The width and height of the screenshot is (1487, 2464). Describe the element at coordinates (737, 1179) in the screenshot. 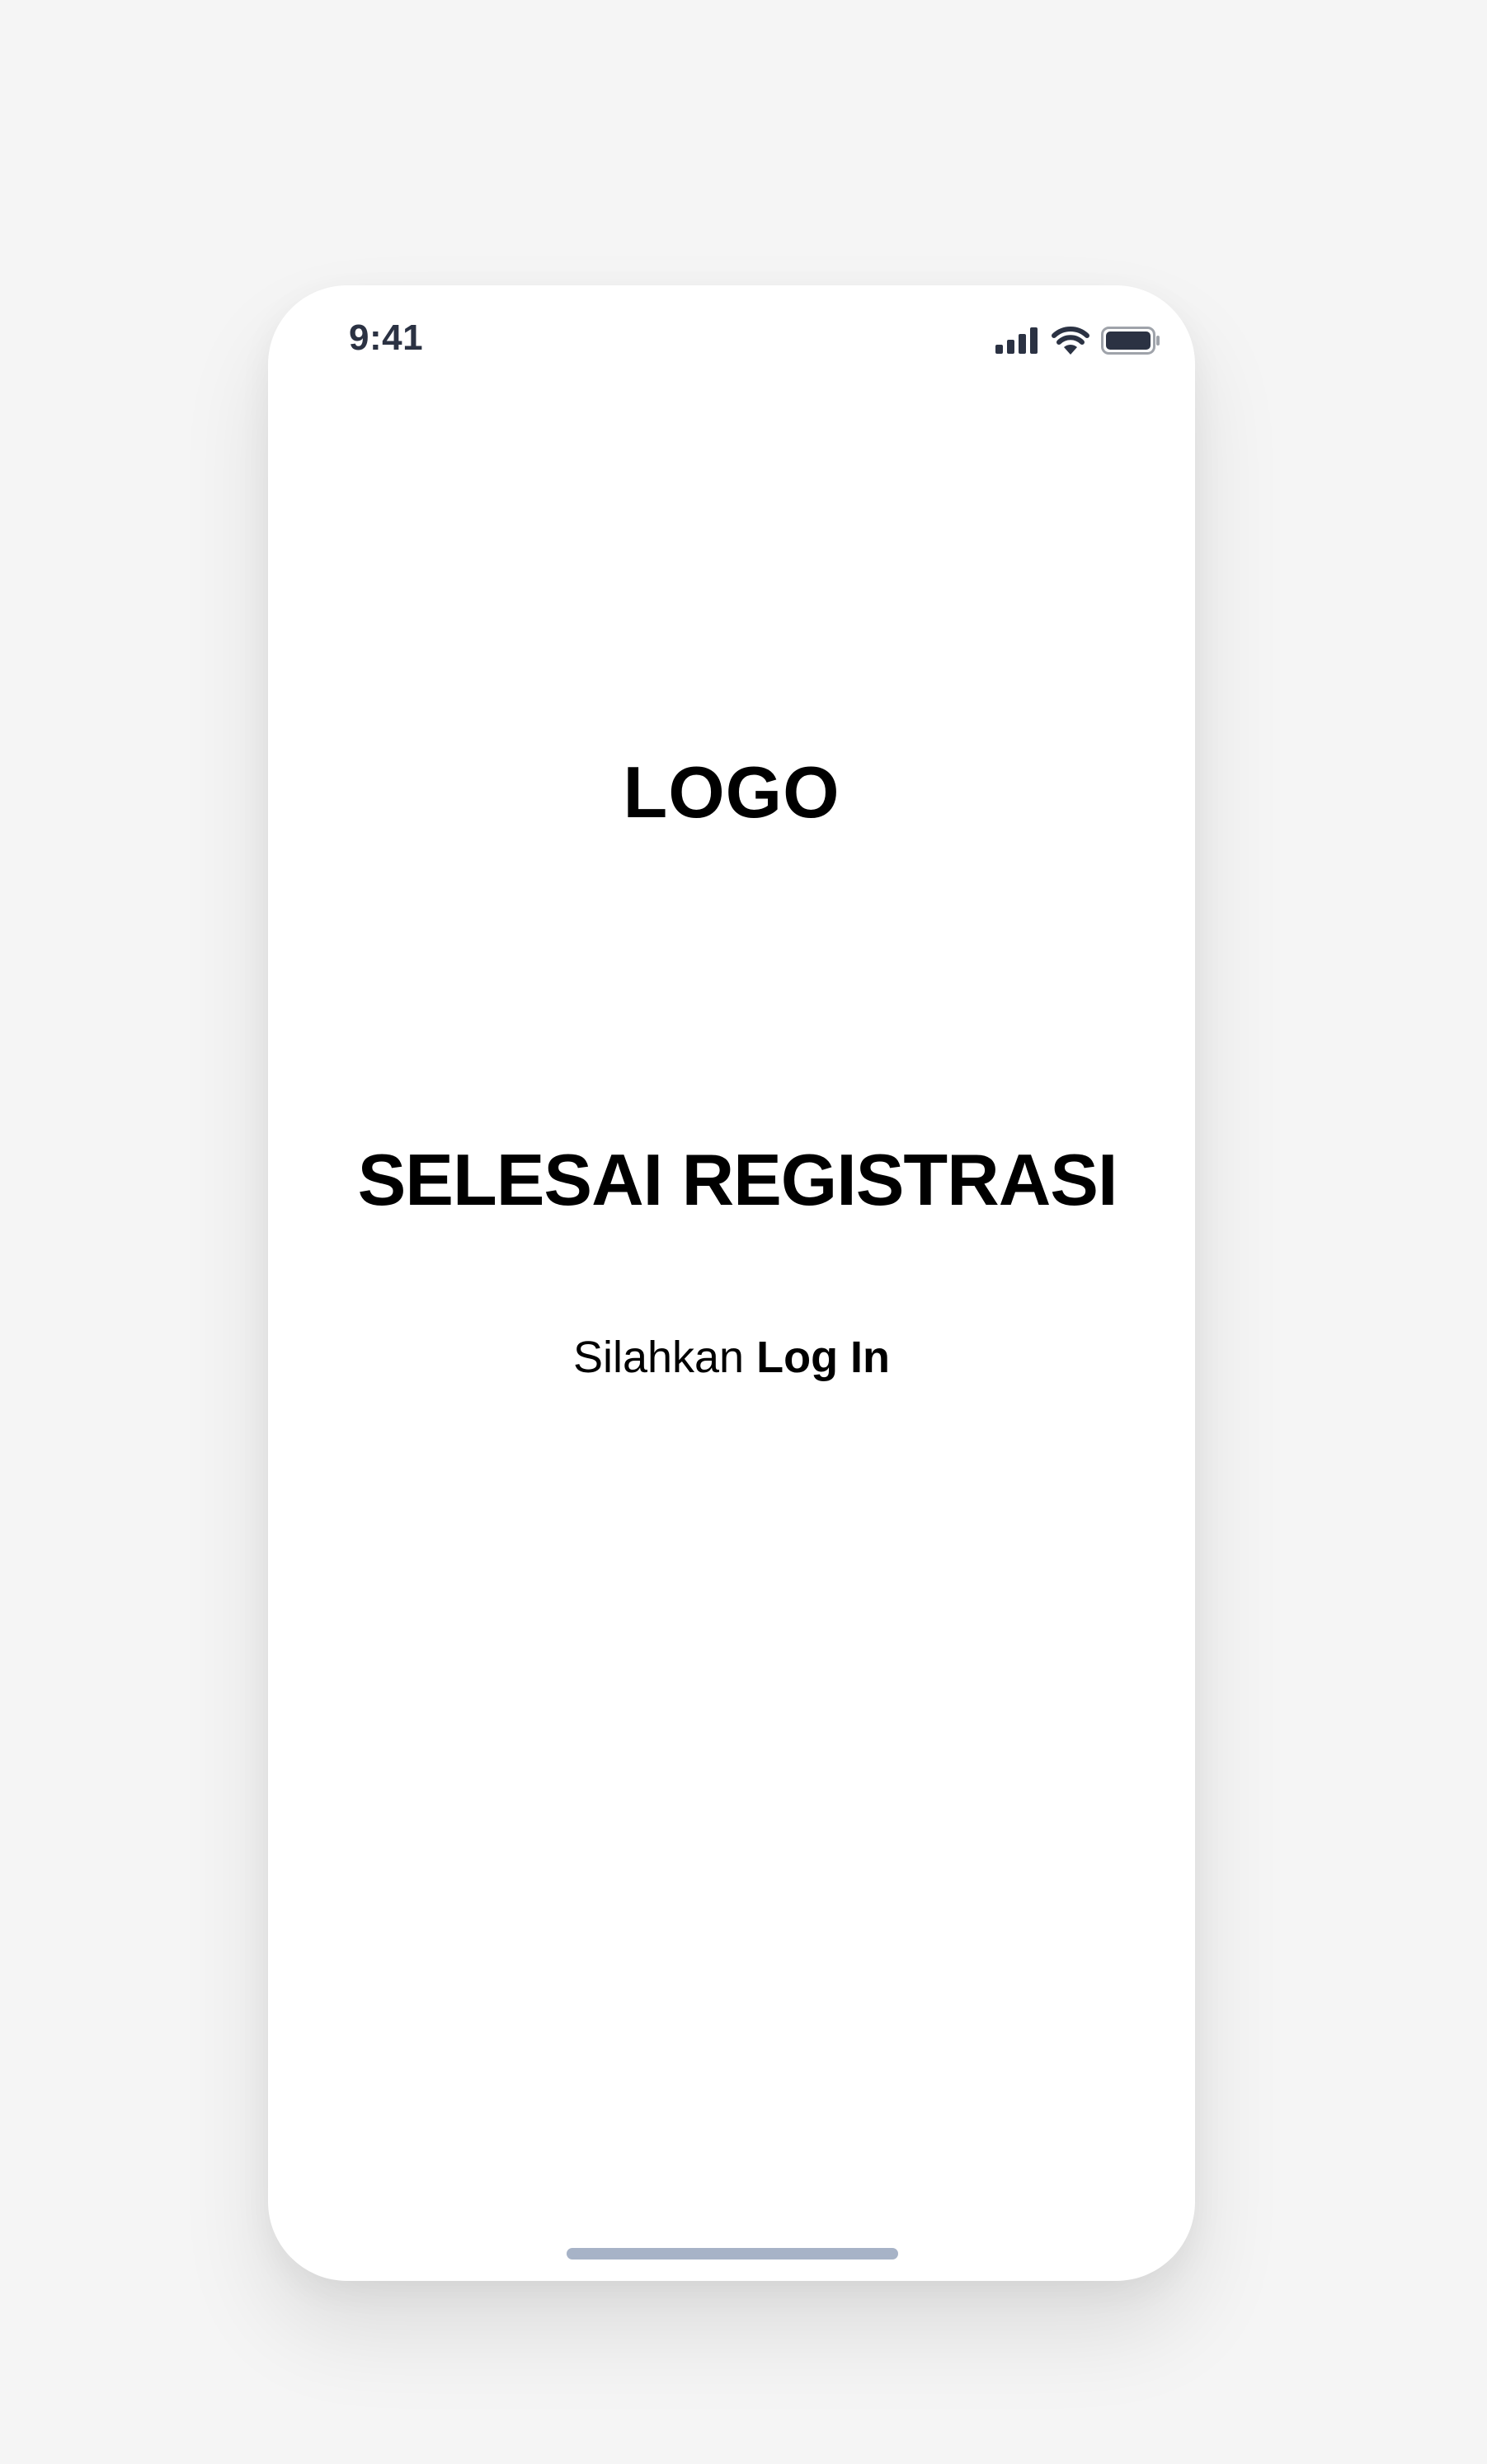

I see `registration-complete-title: SELESAI REGISTRASI` at that location.